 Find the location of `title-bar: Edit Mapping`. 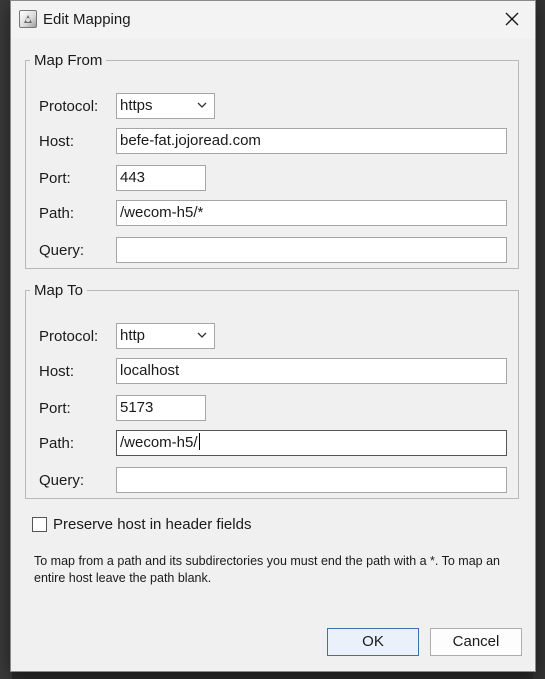

title-bar: Edit Mapping is located at coordinates (273, 20).